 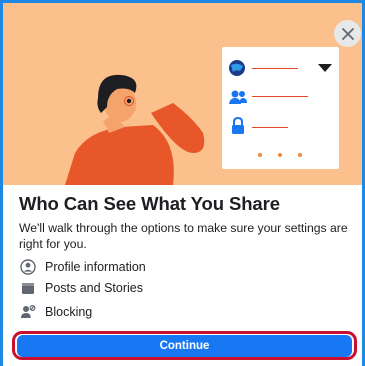 What do you see at coordinates (238, 125) in the screenshot?
I see `lock-icon` at bounding box center [238, 125].